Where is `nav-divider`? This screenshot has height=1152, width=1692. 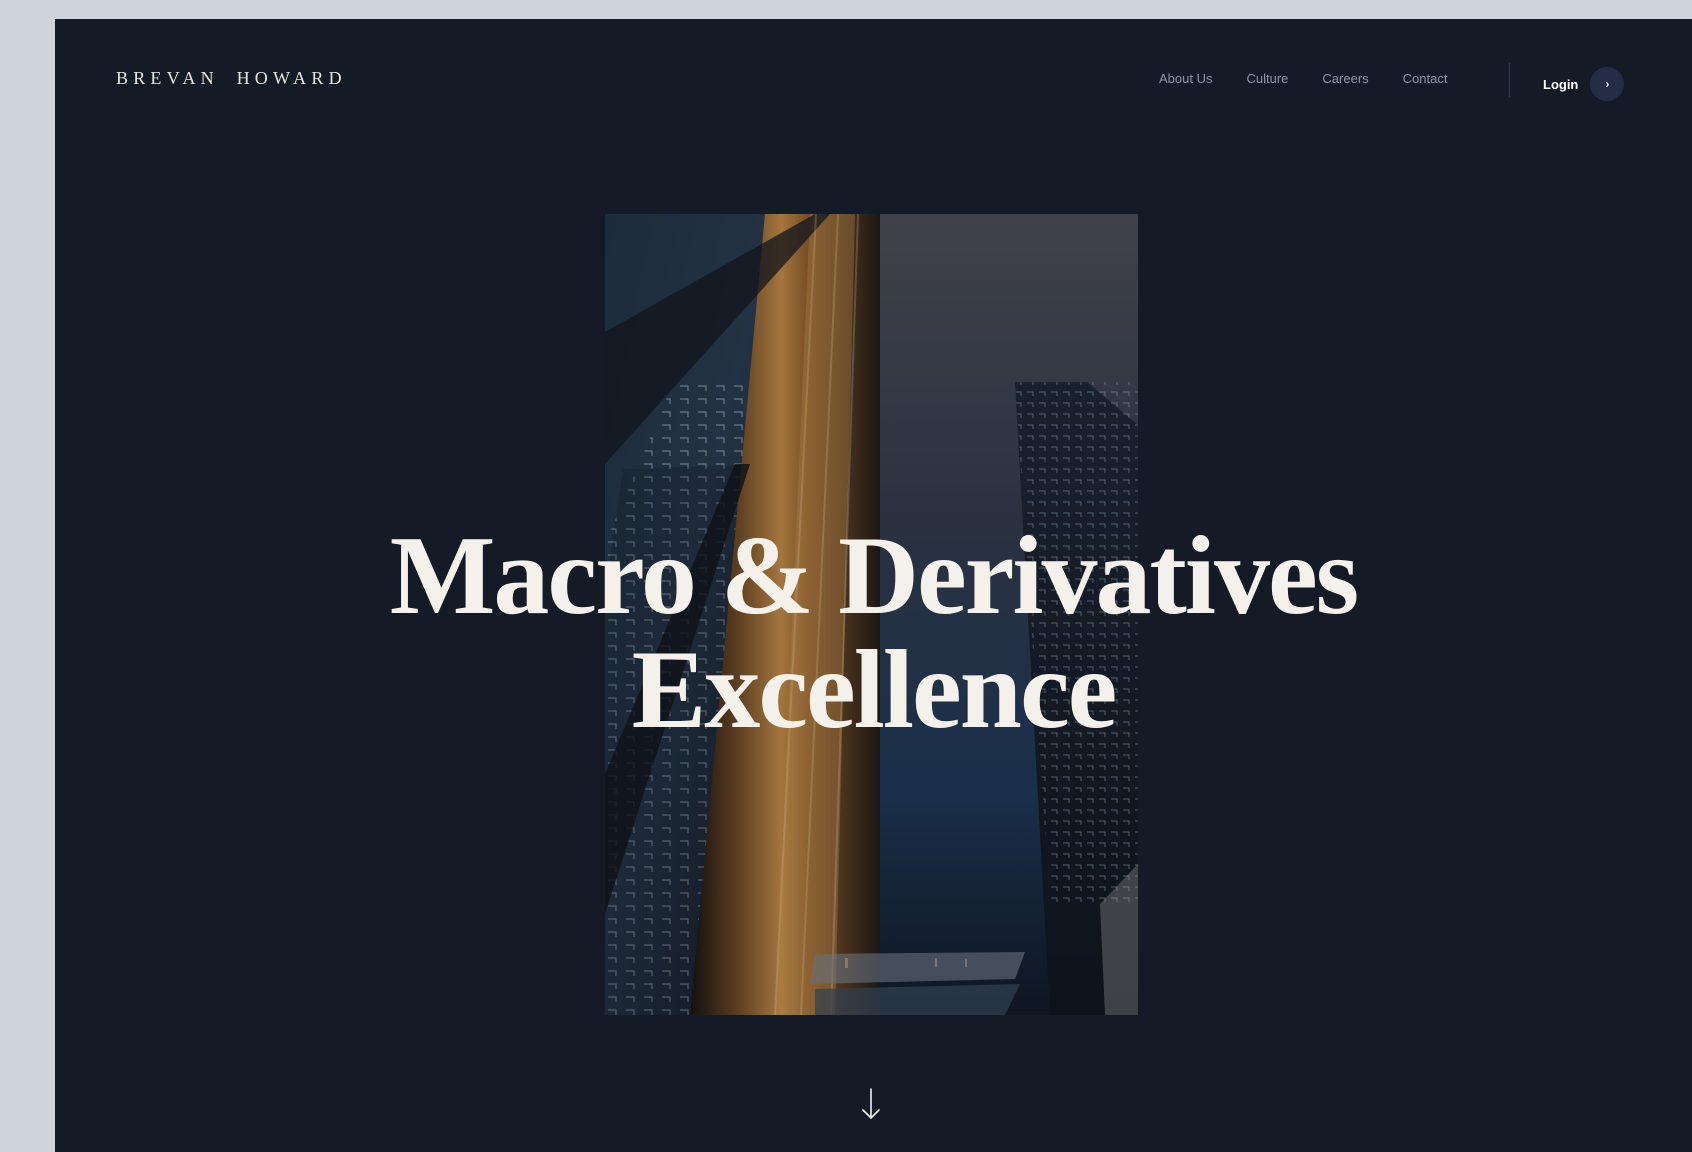
nav-divider is located at coordinates (1509, 80).